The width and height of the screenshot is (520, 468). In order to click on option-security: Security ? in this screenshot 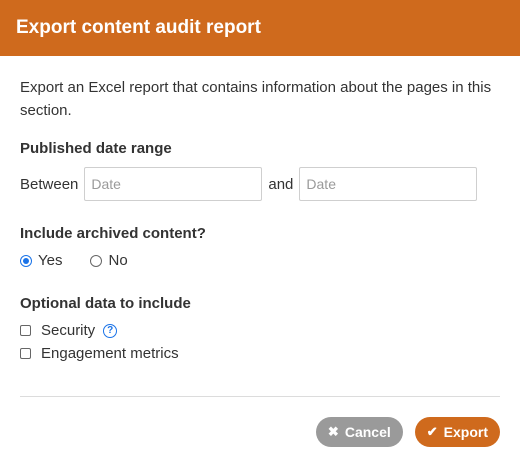, I will do `click(260, 330)`.